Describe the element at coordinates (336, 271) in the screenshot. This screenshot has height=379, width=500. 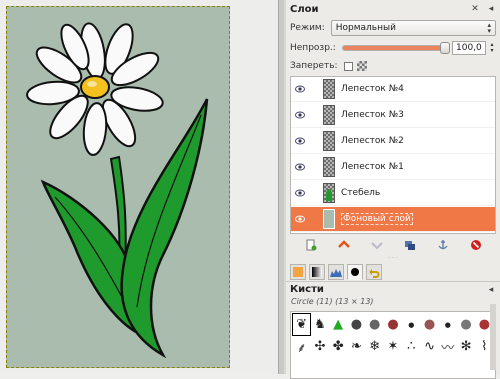
I see `histogram-tab-icon` at that location.